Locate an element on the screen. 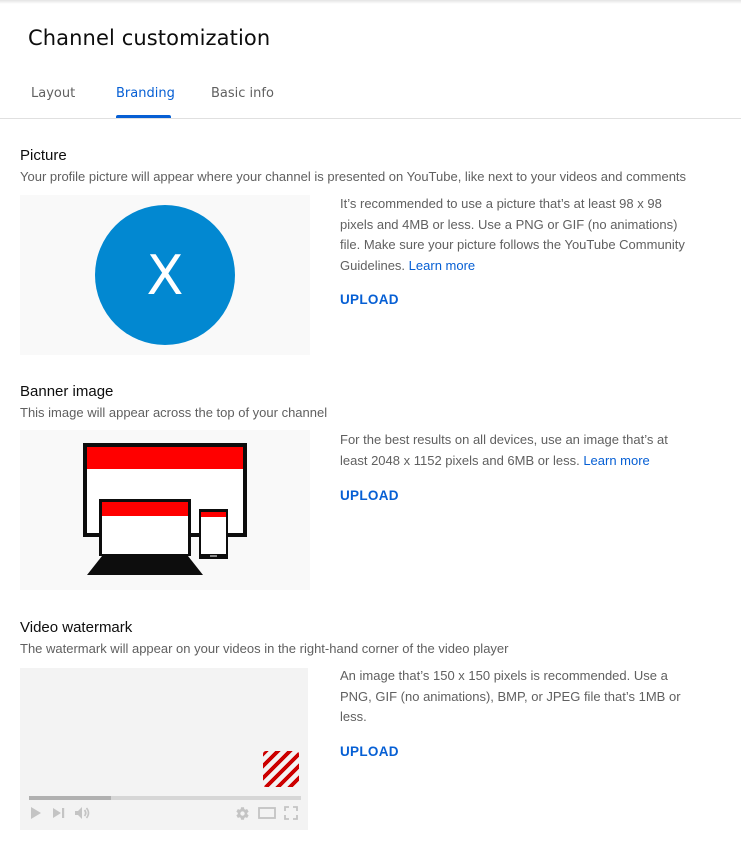 Image resolution: width=741 pixels, height=849 pixels. avatar: X is located at coordinates (165, 275).